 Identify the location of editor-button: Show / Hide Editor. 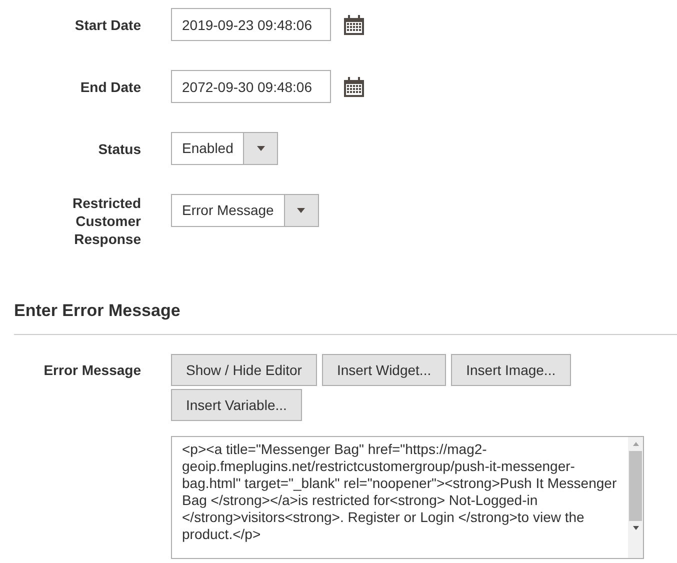
(244, 370).